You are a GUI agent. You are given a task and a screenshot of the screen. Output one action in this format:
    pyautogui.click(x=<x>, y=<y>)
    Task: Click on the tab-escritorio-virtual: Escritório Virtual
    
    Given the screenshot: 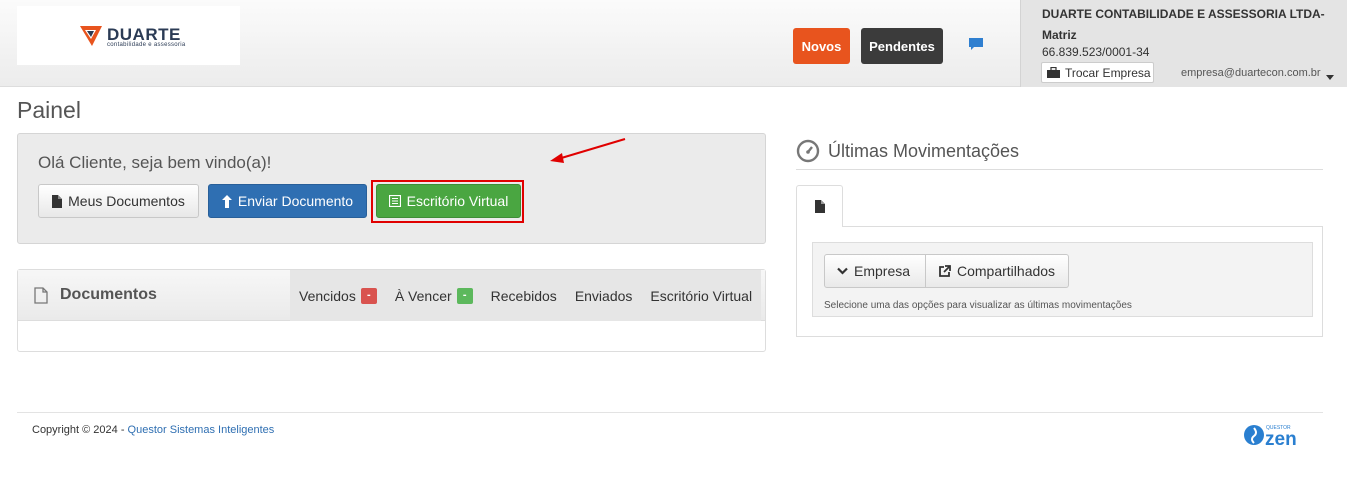 What is the action you would take?
    pyautogui.click(x=701, y=295)
    